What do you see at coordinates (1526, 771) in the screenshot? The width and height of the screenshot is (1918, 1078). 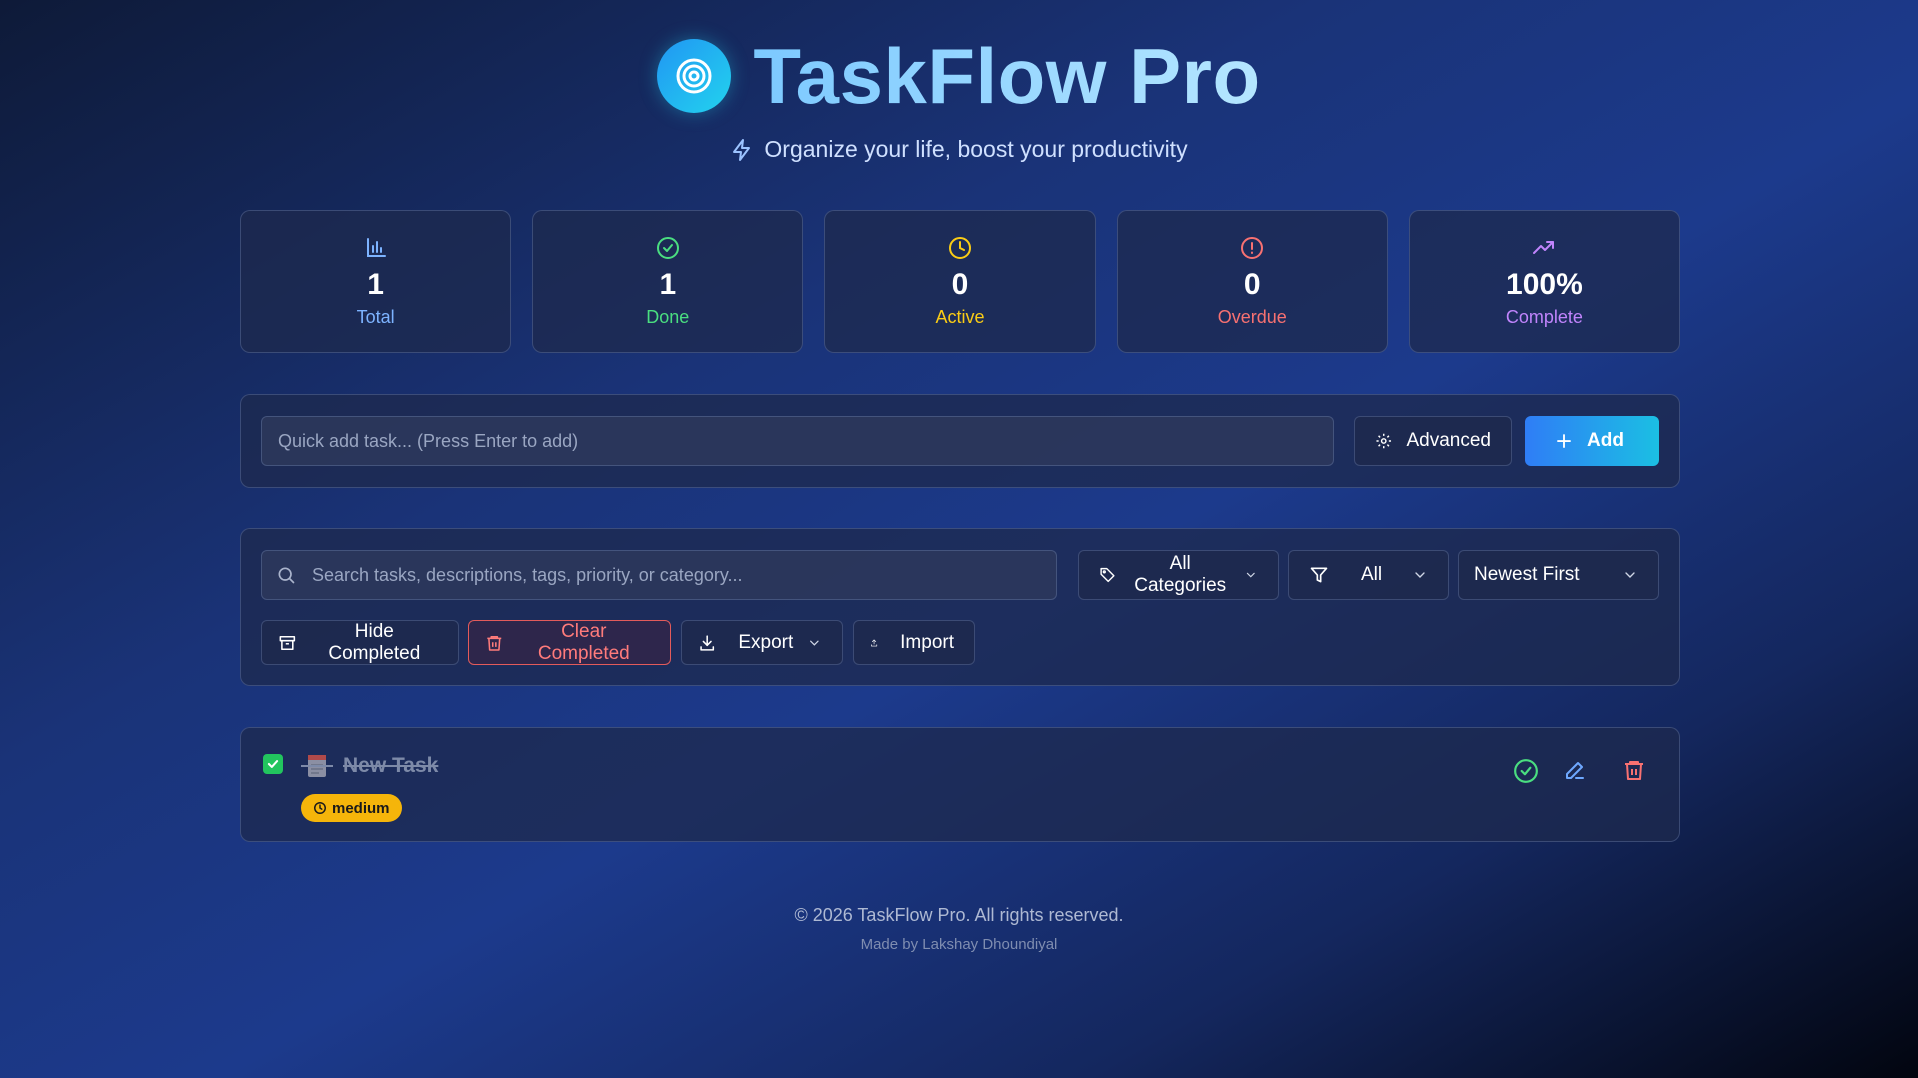 I see `toggle-complete-icon` at bounding box center [1526, 771].